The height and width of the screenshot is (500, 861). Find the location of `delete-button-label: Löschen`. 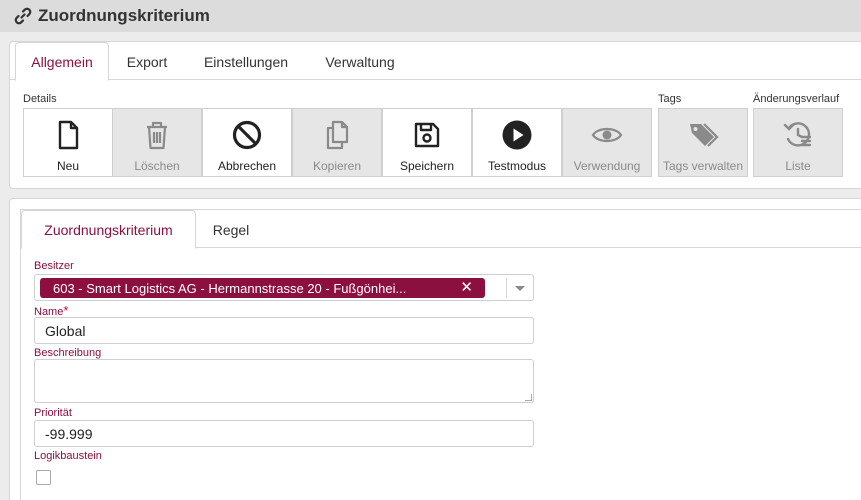

delete-button-label: Löschen is located at coordinates (157, 166).